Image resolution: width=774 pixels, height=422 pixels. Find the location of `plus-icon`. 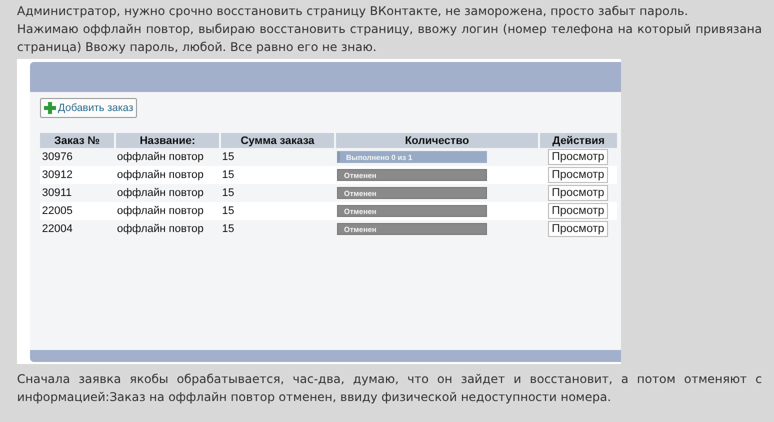

plus-icon is located at coordinates (50, 108).